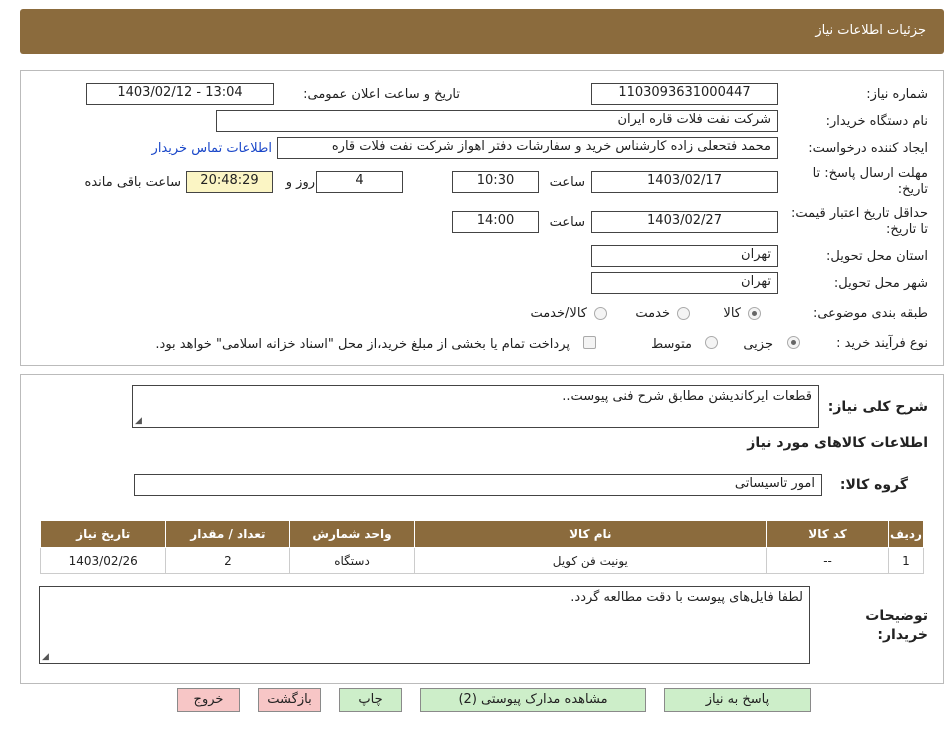 The height and width of the screenshot is (733, 945). What do you see at coordinates (495, 182) in the screenshot?
I see `reply-time-field: 10:30` at bounding box center [495, 182].